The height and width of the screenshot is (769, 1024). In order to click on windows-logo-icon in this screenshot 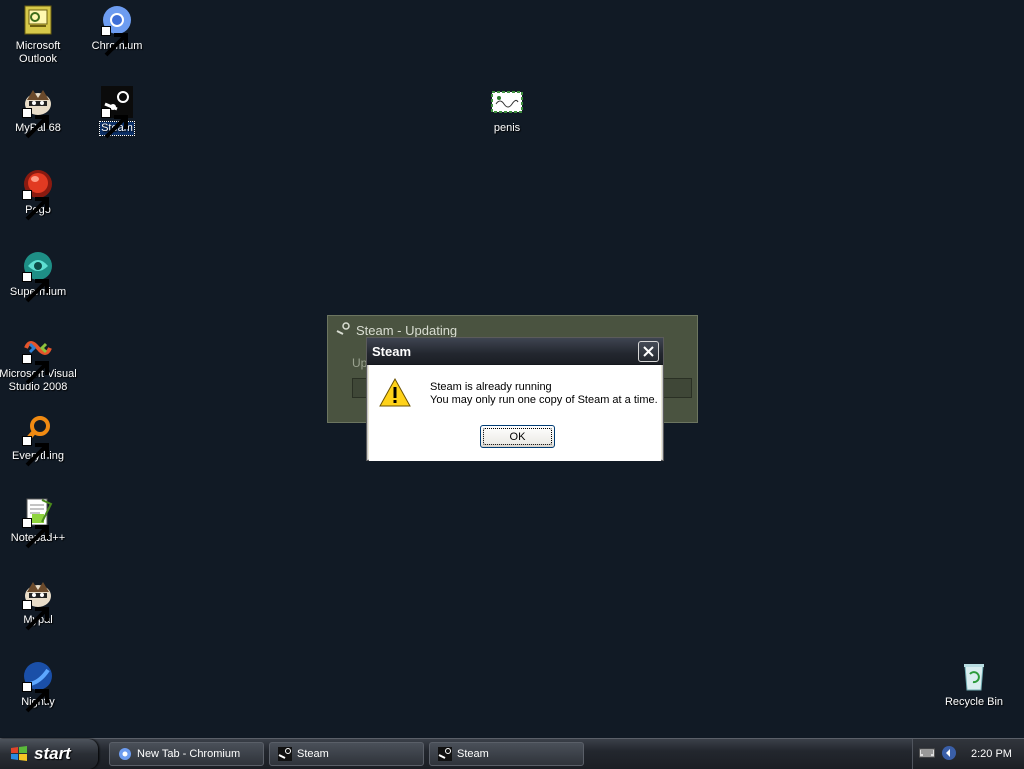, I will do `click(19, 753)`.